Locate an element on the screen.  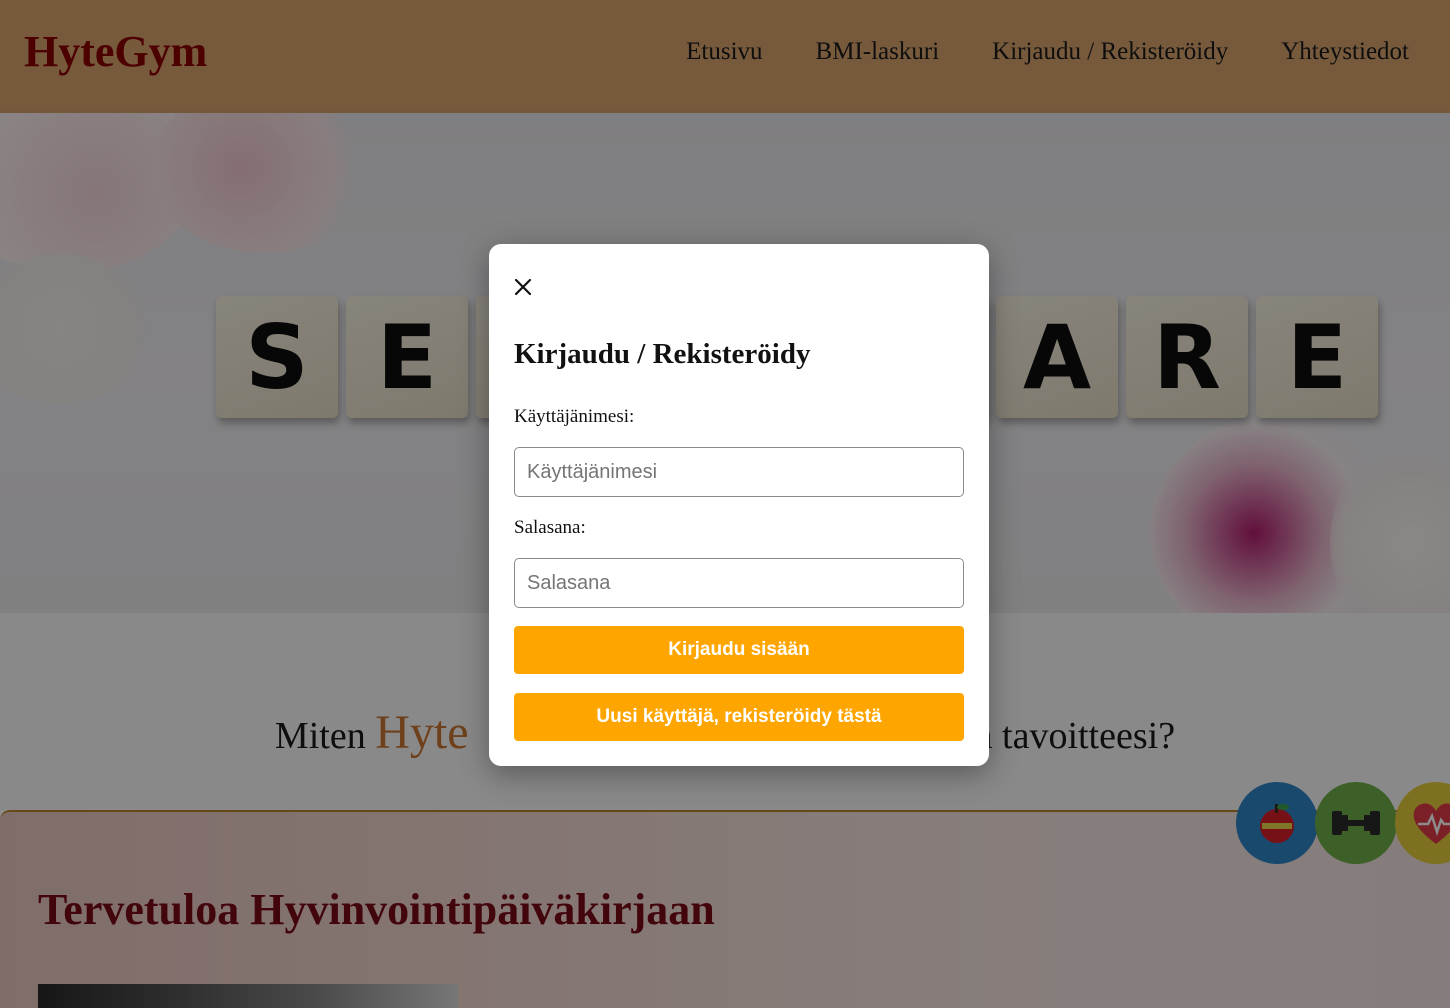
username-label: Käyttäjänimesi: is located at coordinates (574, 416).